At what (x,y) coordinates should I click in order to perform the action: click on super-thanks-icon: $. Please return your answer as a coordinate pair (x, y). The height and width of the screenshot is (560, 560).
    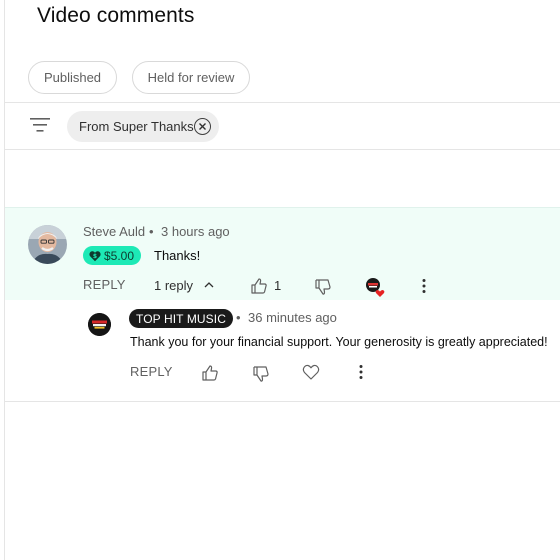
    Looking at the image, I should click on (95, 255).